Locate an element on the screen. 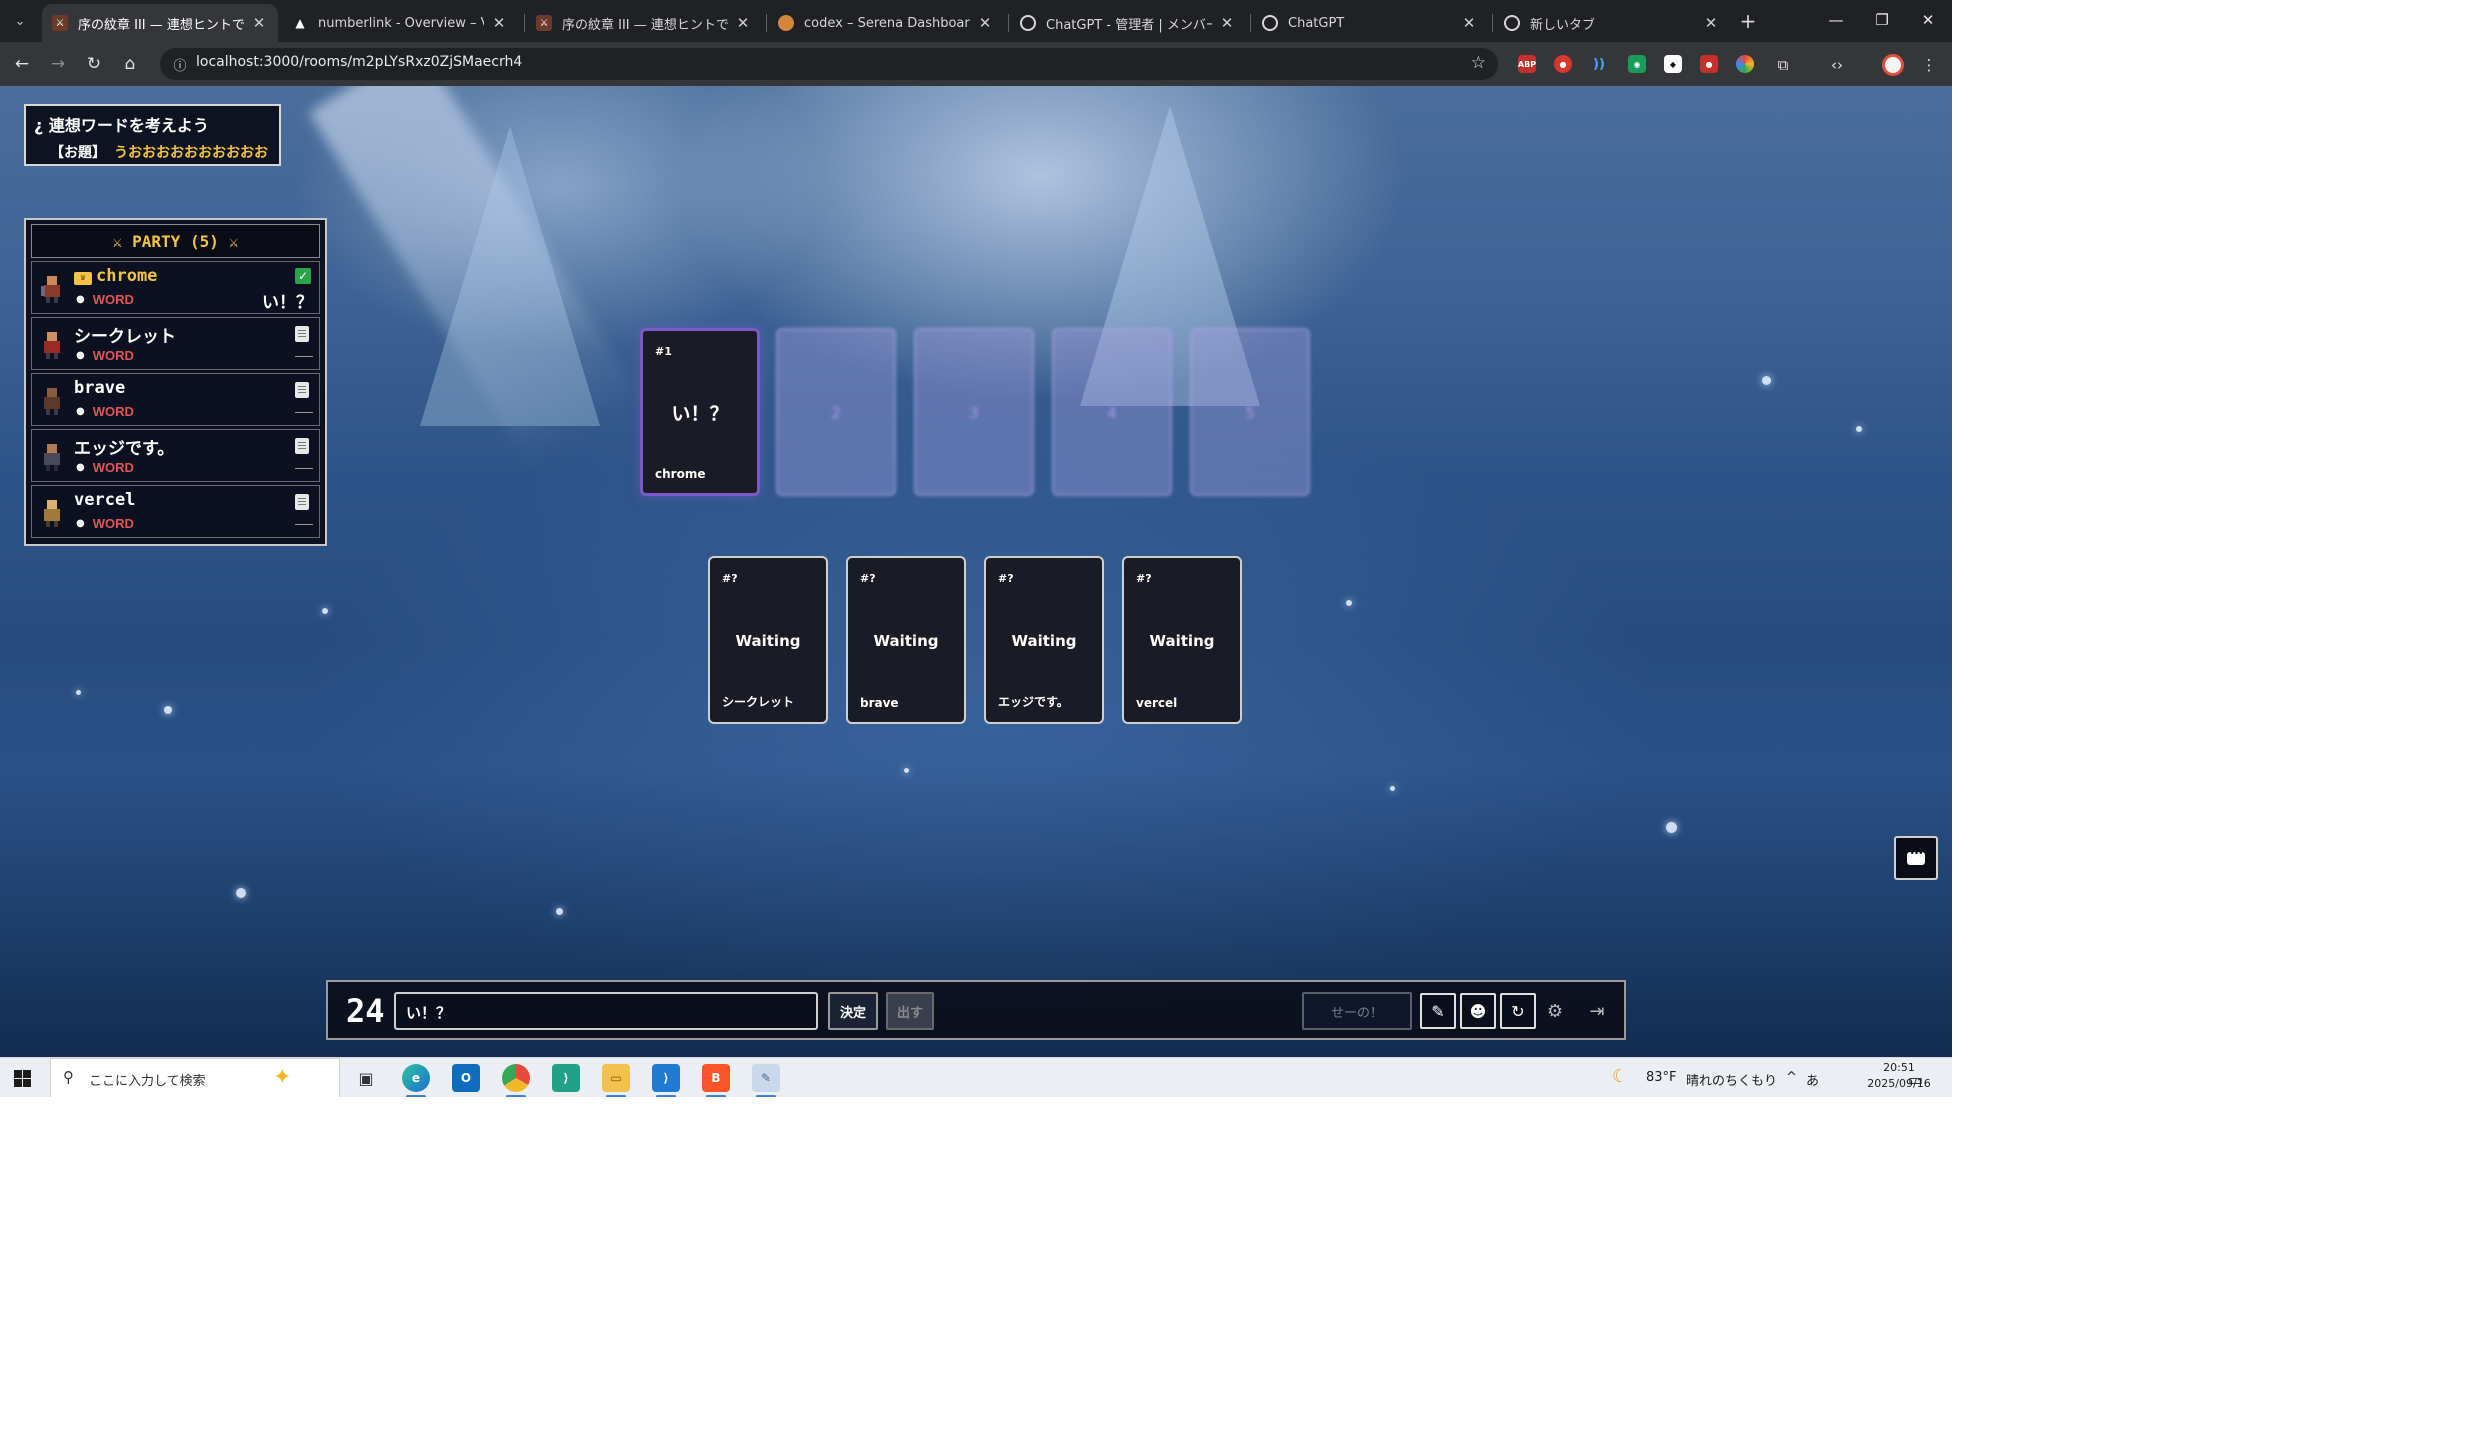 The image size is (2468, 1450). ime-indicator: あ is located at coordinates (1812, 1079).